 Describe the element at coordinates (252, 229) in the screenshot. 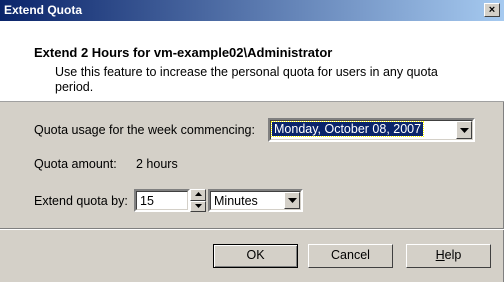

I see `divider` at that location.